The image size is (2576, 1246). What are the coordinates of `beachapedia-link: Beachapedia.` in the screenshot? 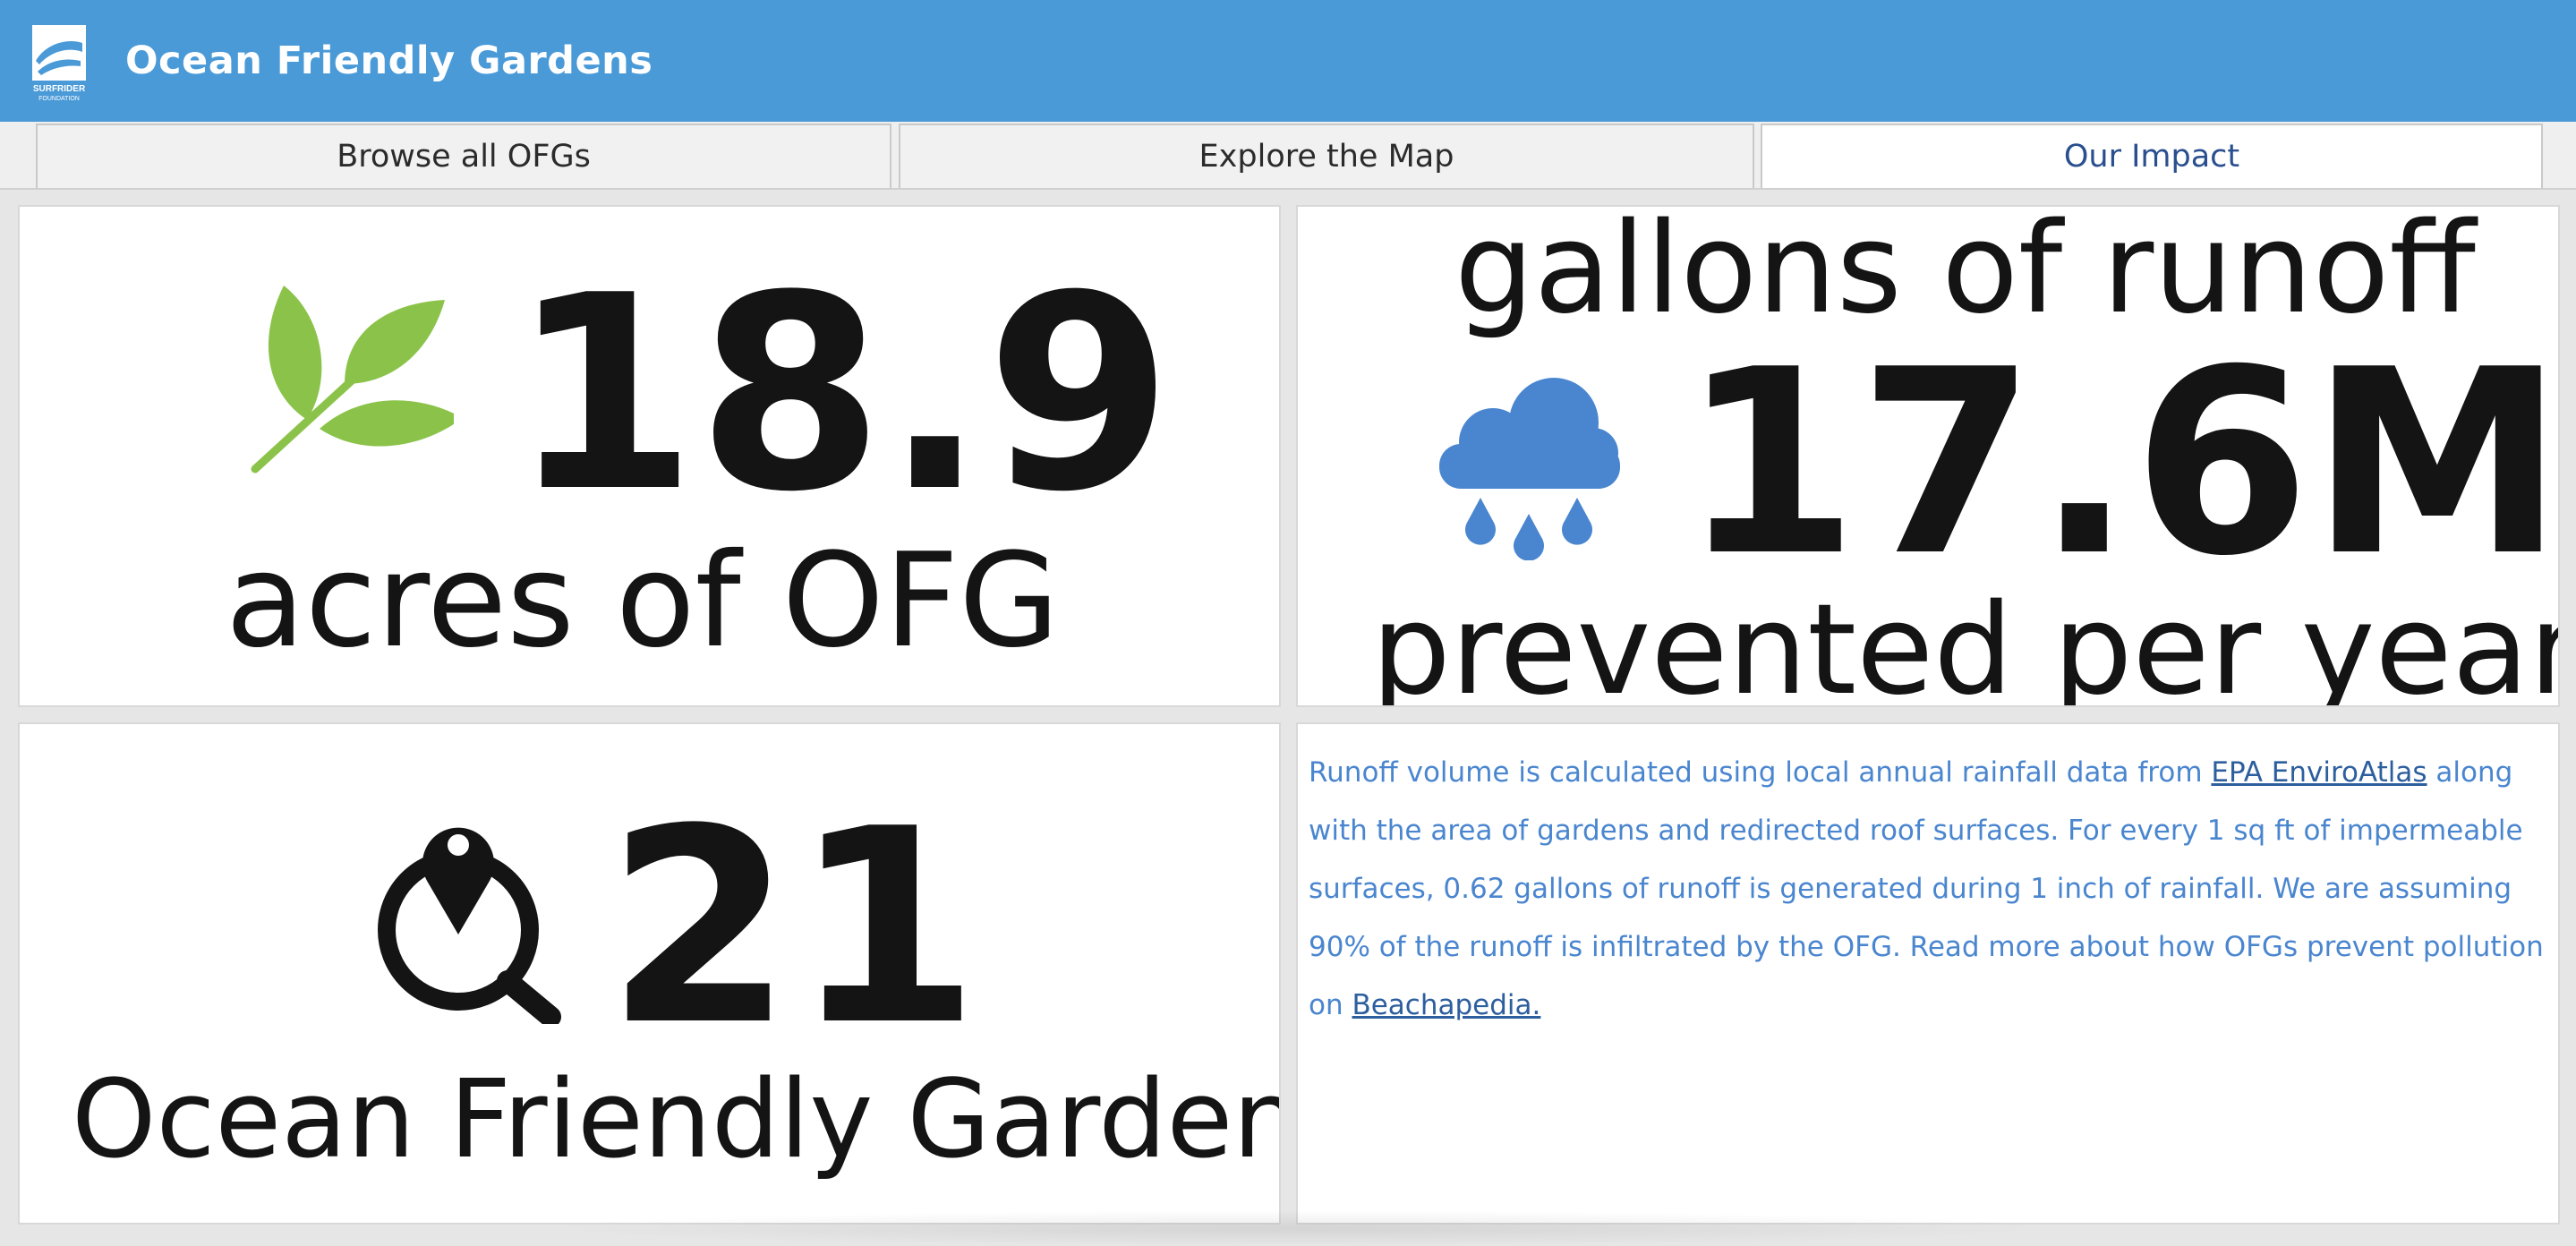 It's located at (1446, 1005).